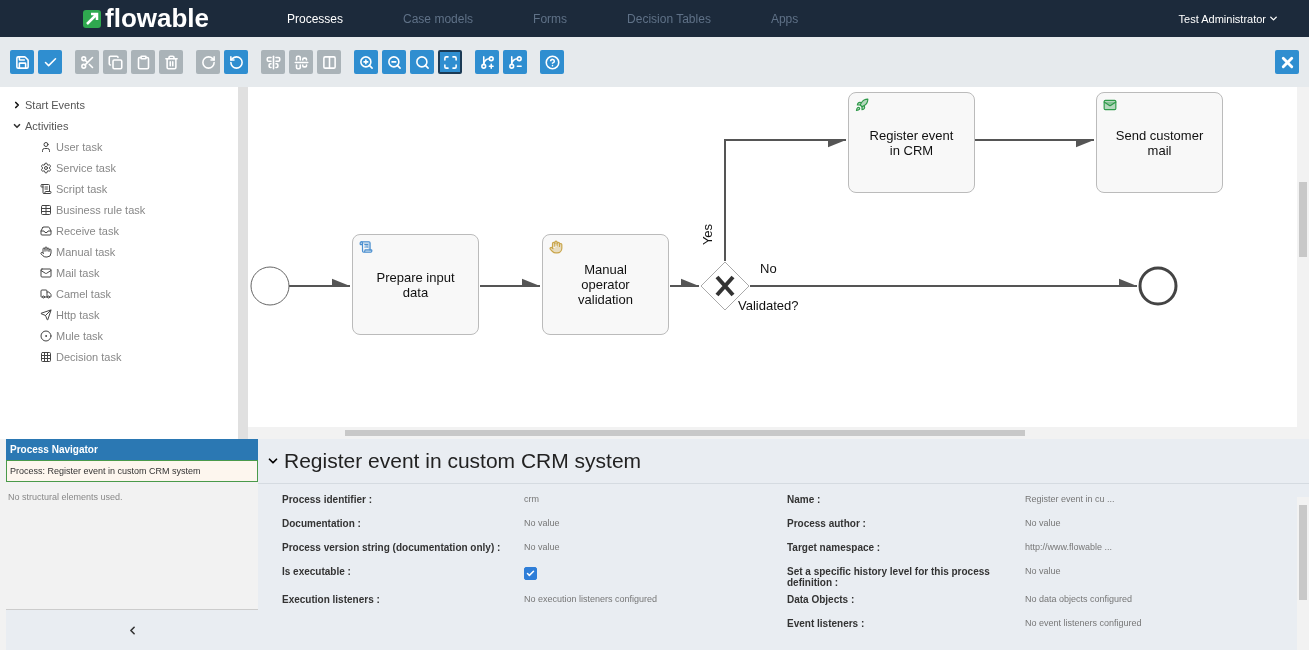  I want to click on palette-item-label: Business rule task, so click(101, 210).